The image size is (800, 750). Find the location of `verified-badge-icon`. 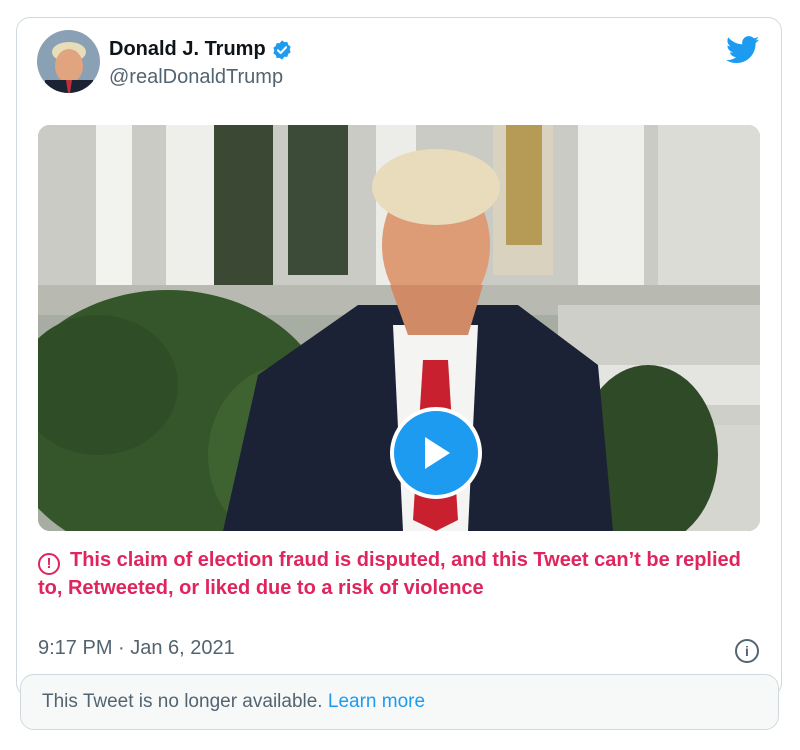

verified-badge-icon is located at coordinates (282, 49).